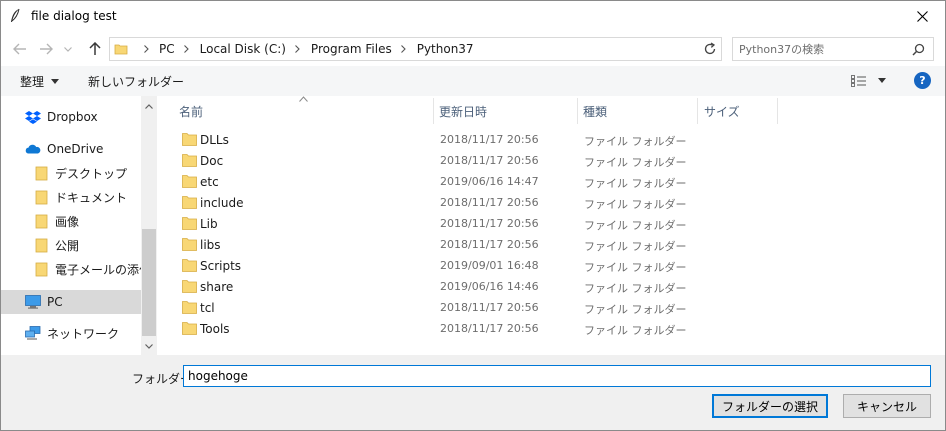 This screenshot has height=431, width=946. What do you see at coordinates (33, 302) in the screenshot?
I see `pc-icon` at bounding box center [33, 302].